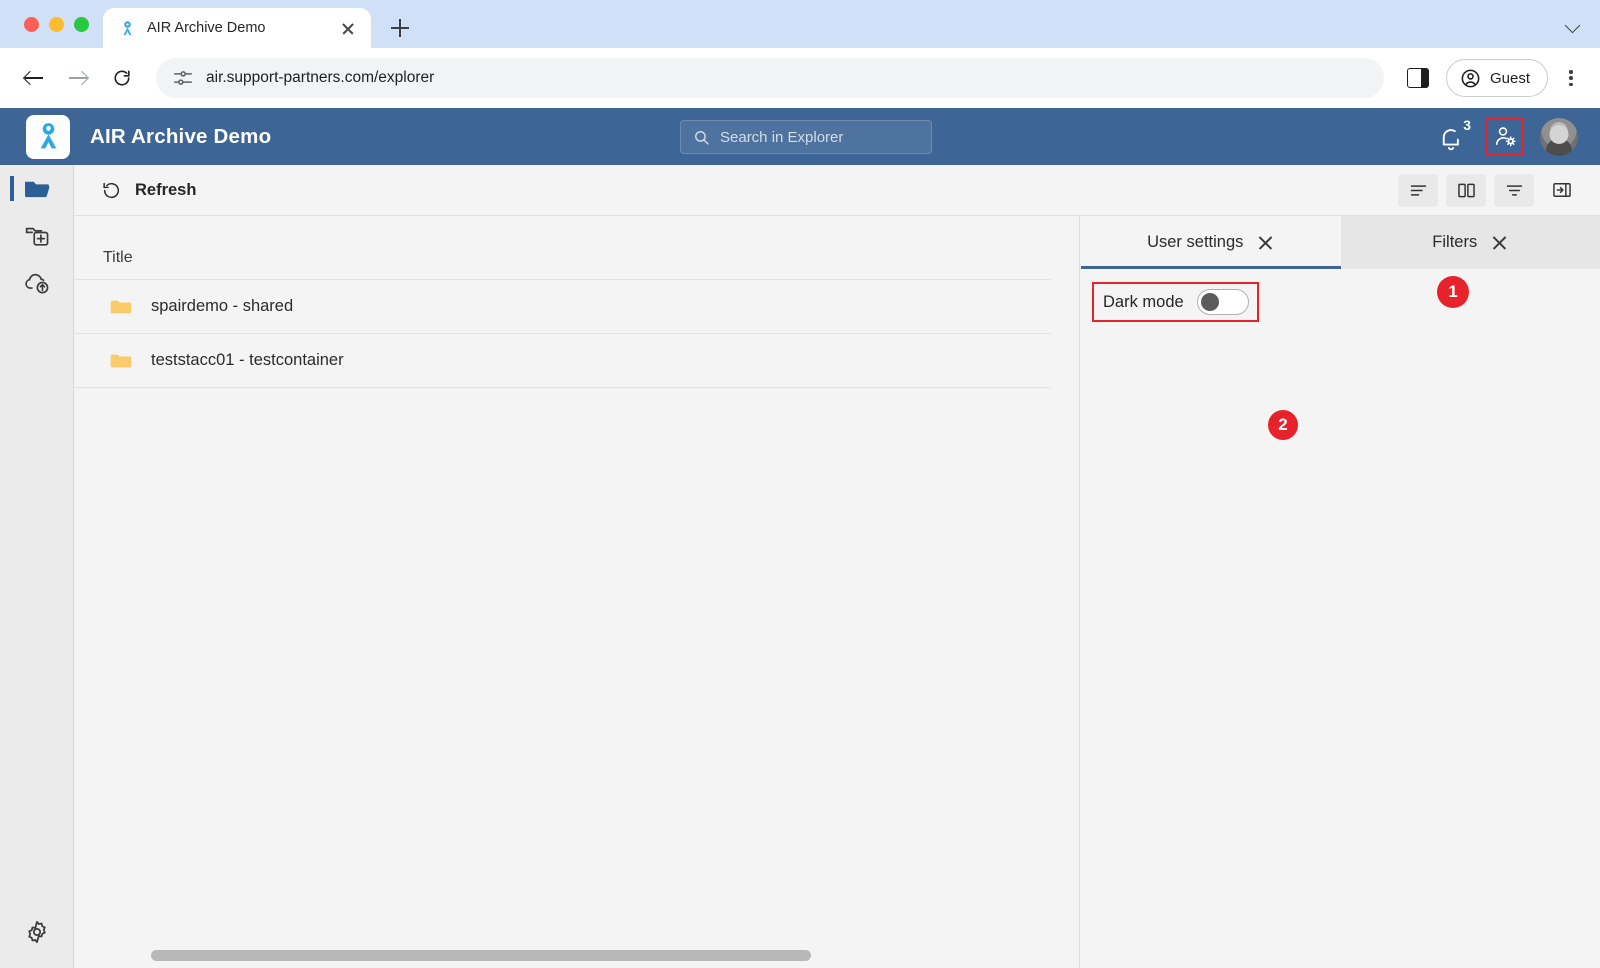  I want to click on tab-filters-label: Filters, so click(1455, 242).